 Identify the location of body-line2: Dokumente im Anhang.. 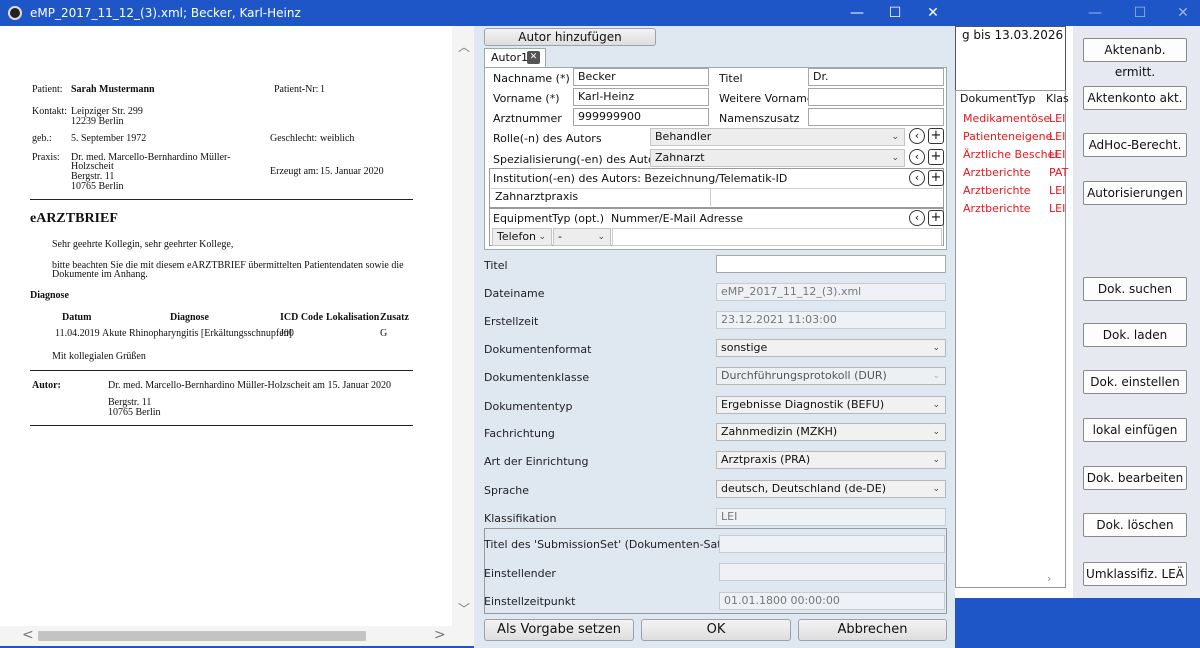
(100, 274).